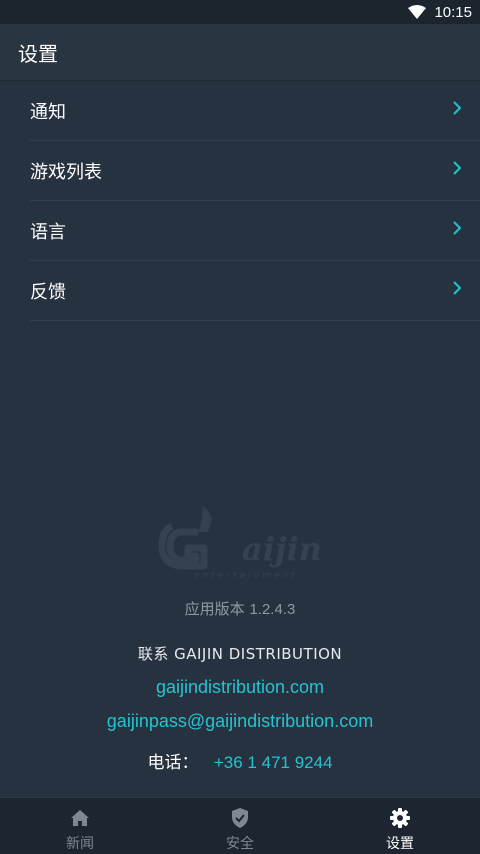 This screenshot has width=480, height=854. What do you see at coordinates (240, 818) in the screenshot?
I see `shield-check-icon` at bounding box center [240, 818].